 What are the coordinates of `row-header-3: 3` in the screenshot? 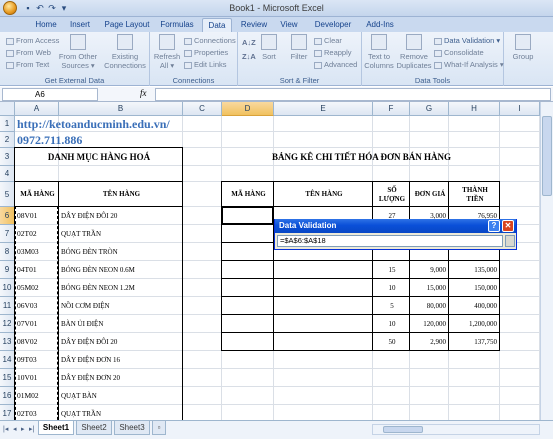 It's located at (7, 157).